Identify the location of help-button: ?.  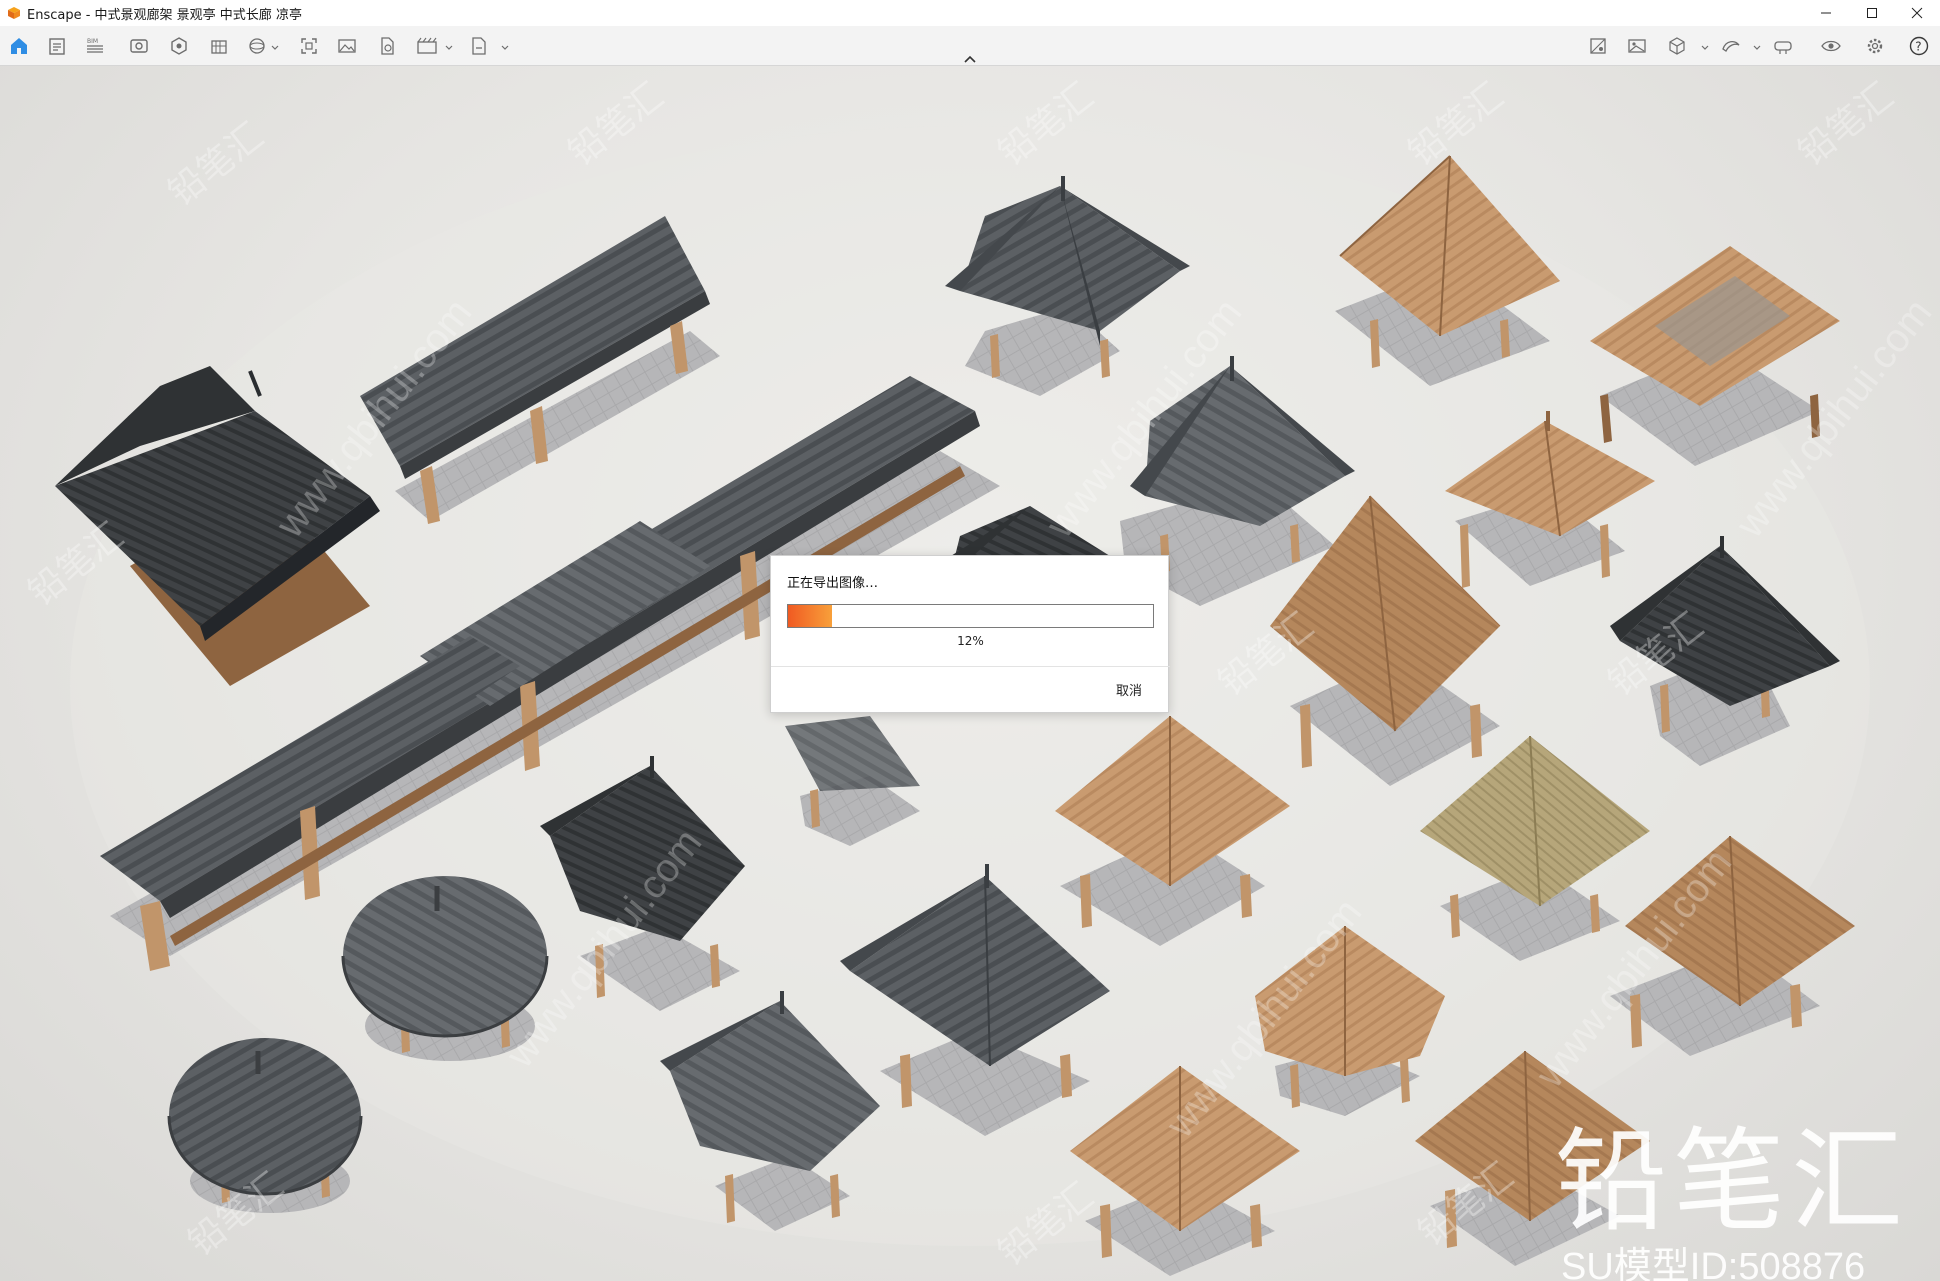
(1919, 46).